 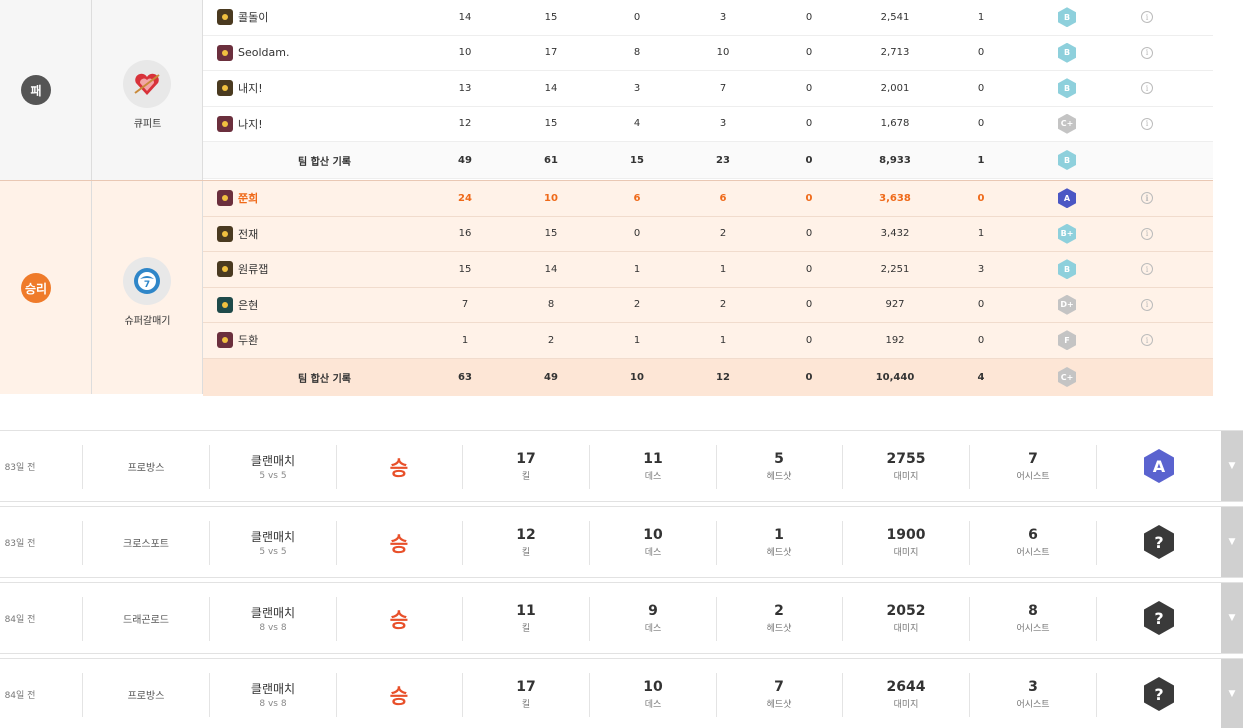 What do you see at coordinates (324, 377) in the screenshot?
I see `team-total-label: 팀 합산 기록` at bounding box center [324, 377].